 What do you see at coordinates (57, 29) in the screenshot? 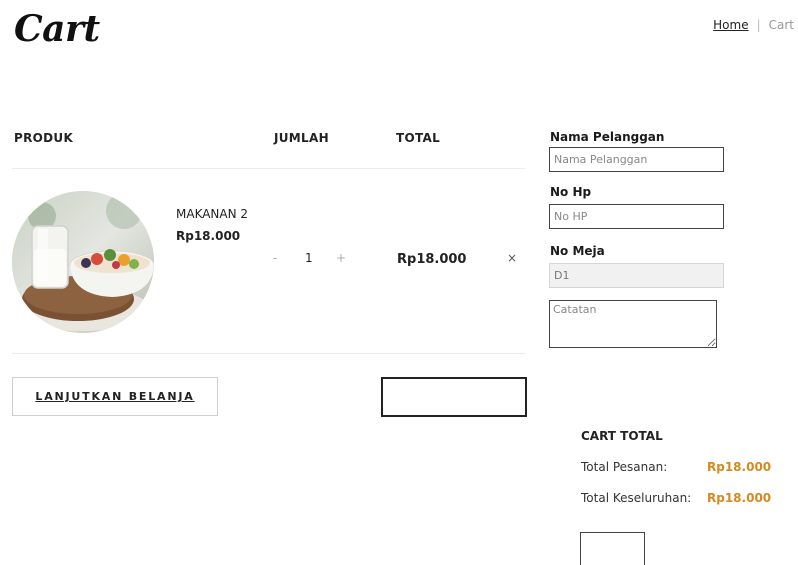
I see `page-title: Cart` at bounding box center [57, 29].